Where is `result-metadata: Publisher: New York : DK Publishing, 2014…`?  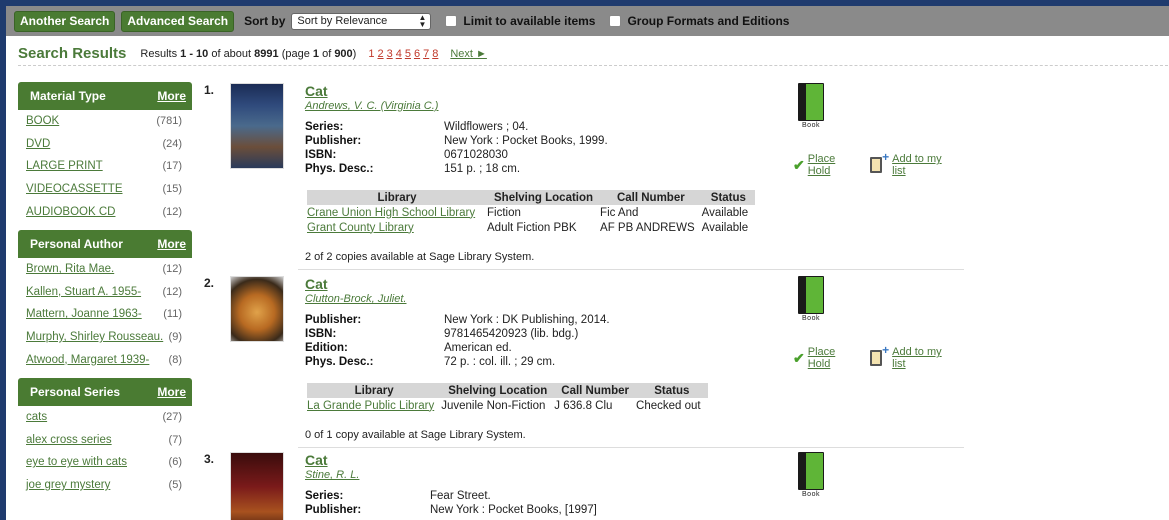 result-metadata: Publisher: New York : DK Publishing, 2014… is located at coordinates (457, 341).